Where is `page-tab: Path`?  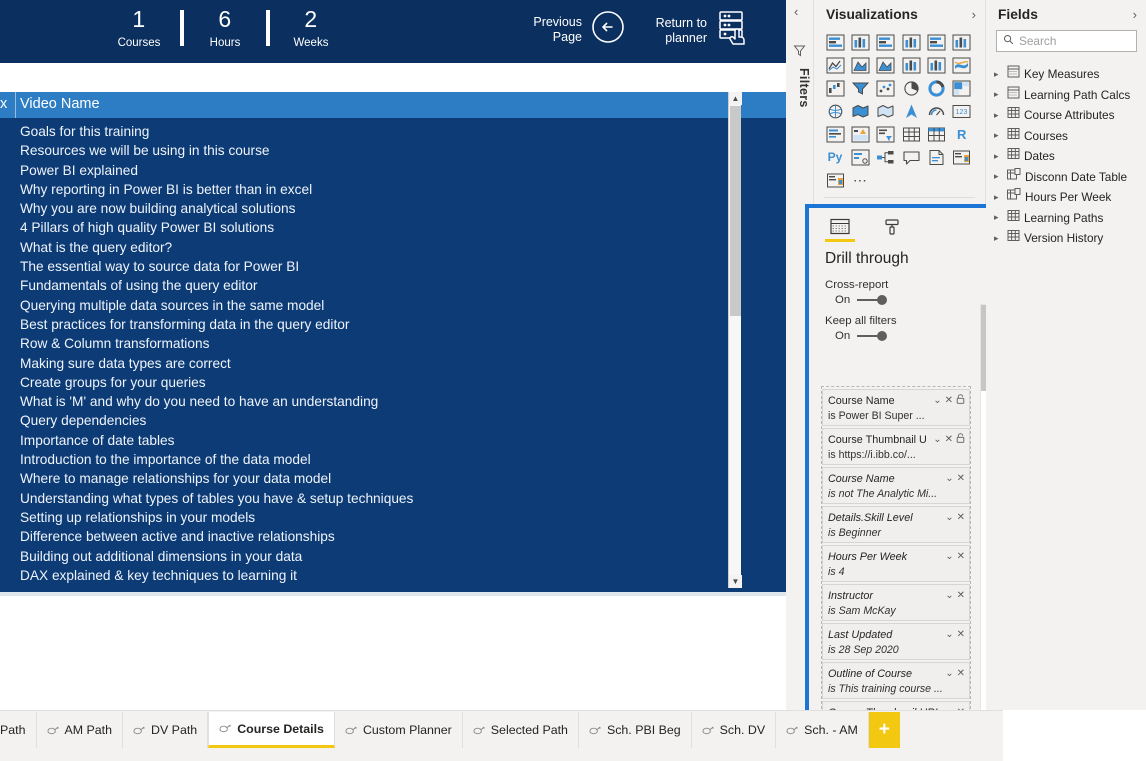 page-tab: Path is located at coordinates (18, 730).